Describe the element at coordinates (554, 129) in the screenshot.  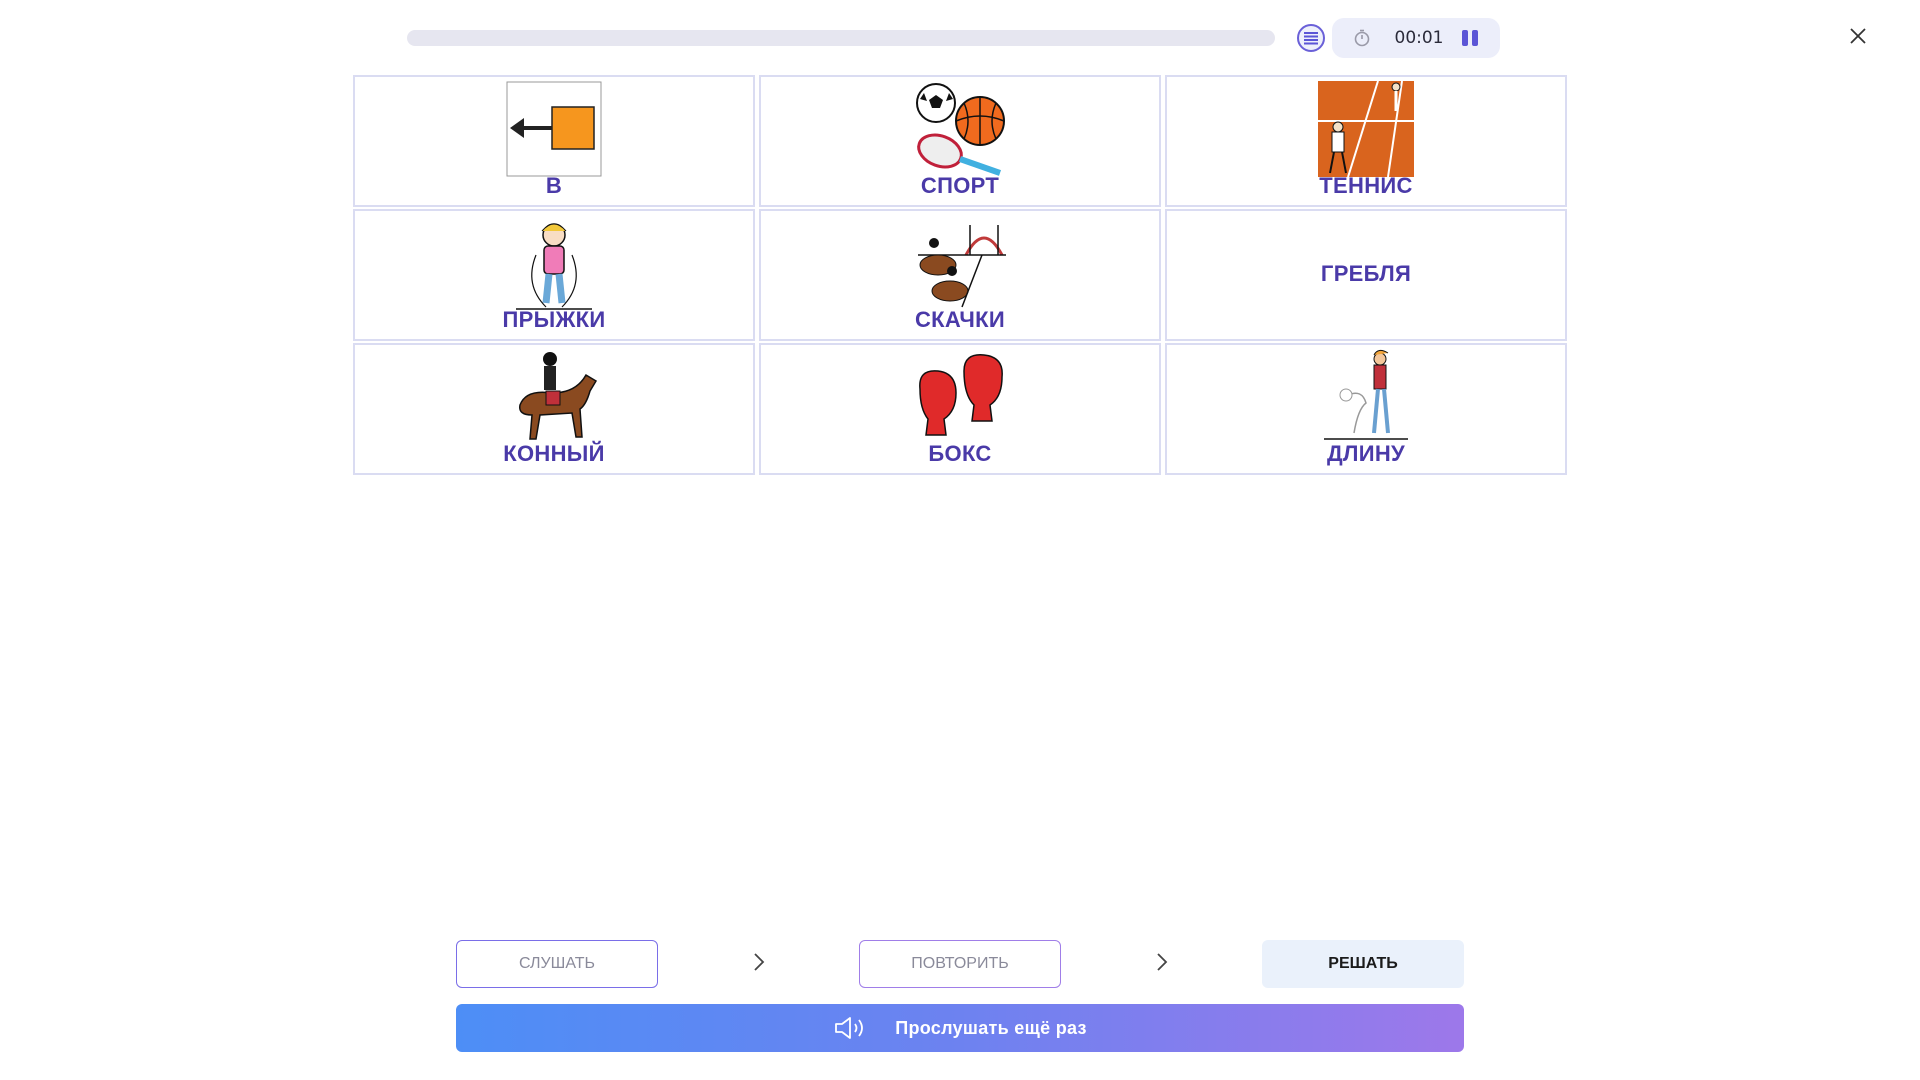
I see `arrow-into-square-picture` at that location.